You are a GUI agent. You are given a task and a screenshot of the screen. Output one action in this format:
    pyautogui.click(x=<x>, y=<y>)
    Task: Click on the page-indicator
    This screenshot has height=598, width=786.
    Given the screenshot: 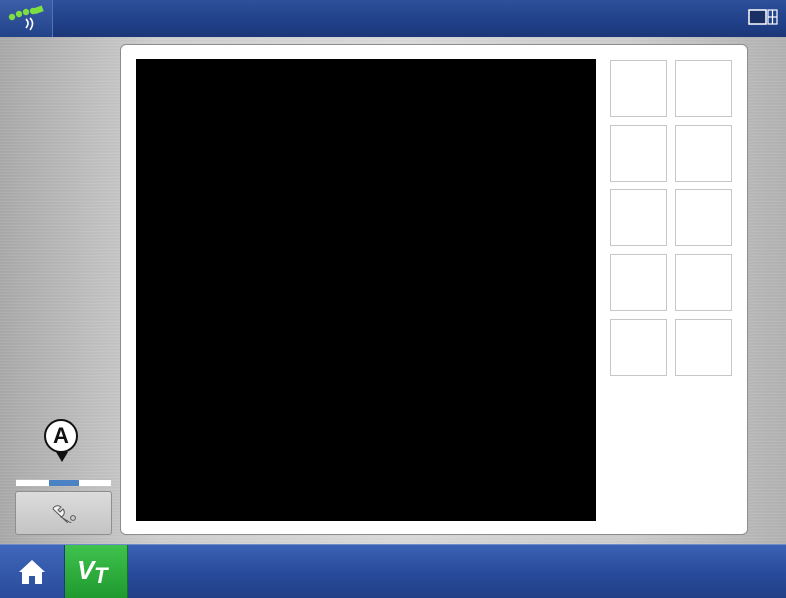 What is the action you would take?
    pyautogui.click(x=63, y=482)
    